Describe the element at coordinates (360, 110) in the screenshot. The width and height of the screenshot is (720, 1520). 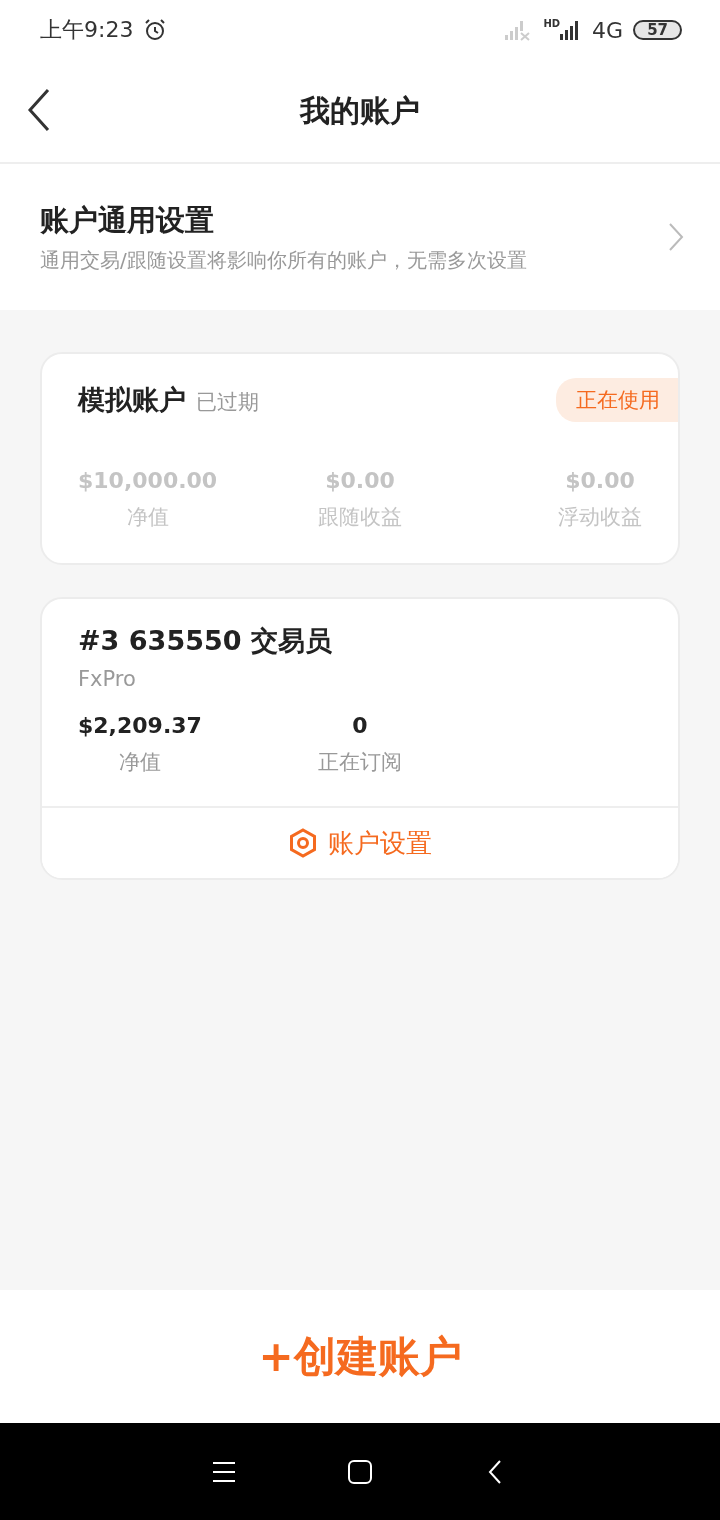
I see `page-title: 我的账户` at that location.